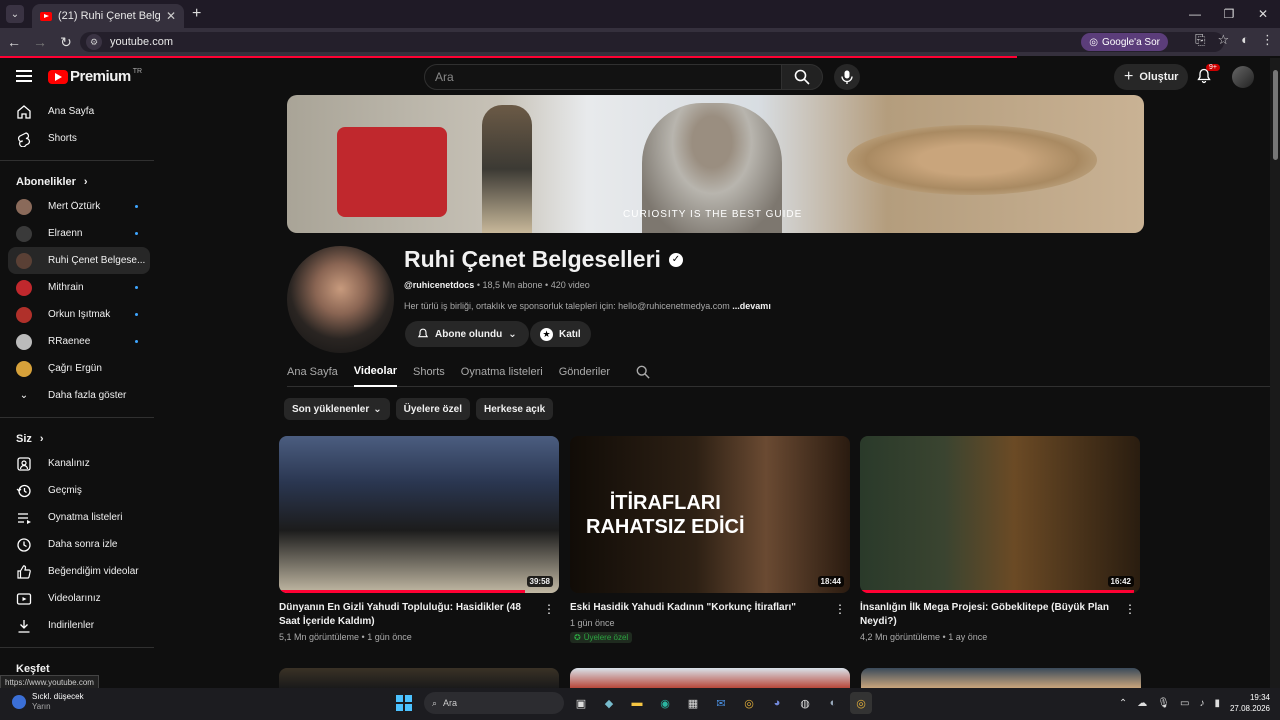 The width and height of the screenshot is (1280, 720). What do you see at coordinates (584, 372) in the screenshot?
I see `channel-tab: Gönderiler` at bounding box center [584, 372].